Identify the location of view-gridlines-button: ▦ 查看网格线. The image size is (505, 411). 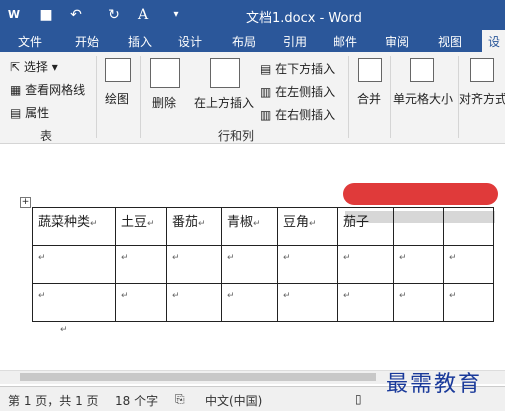
(47, 89).